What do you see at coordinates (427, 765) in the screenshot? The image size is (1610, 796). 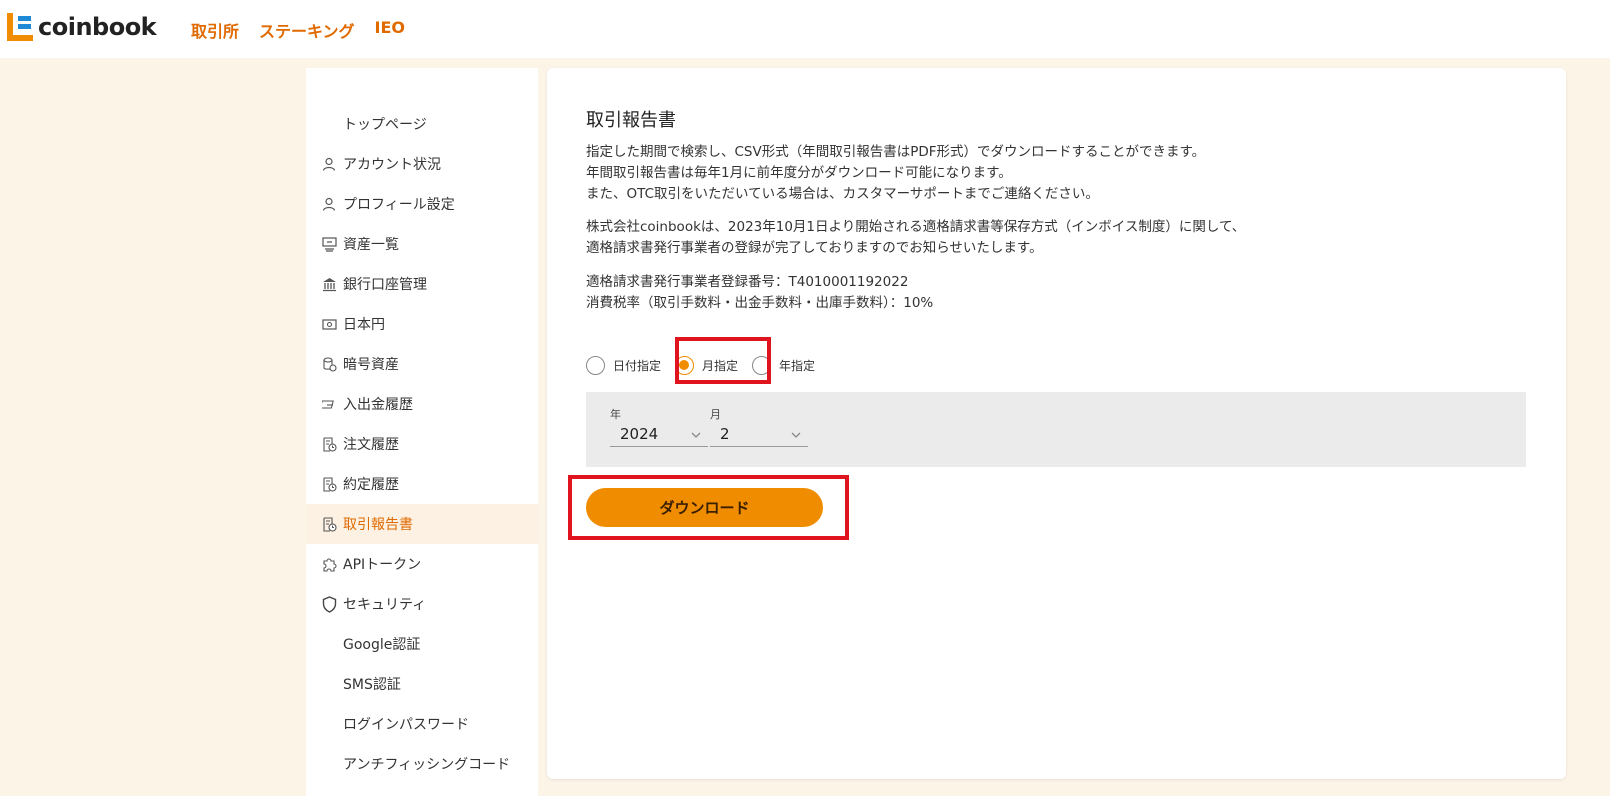 I see `sidebar-item-label: アンチフィッシングコード` at bounding box center [427, 765].